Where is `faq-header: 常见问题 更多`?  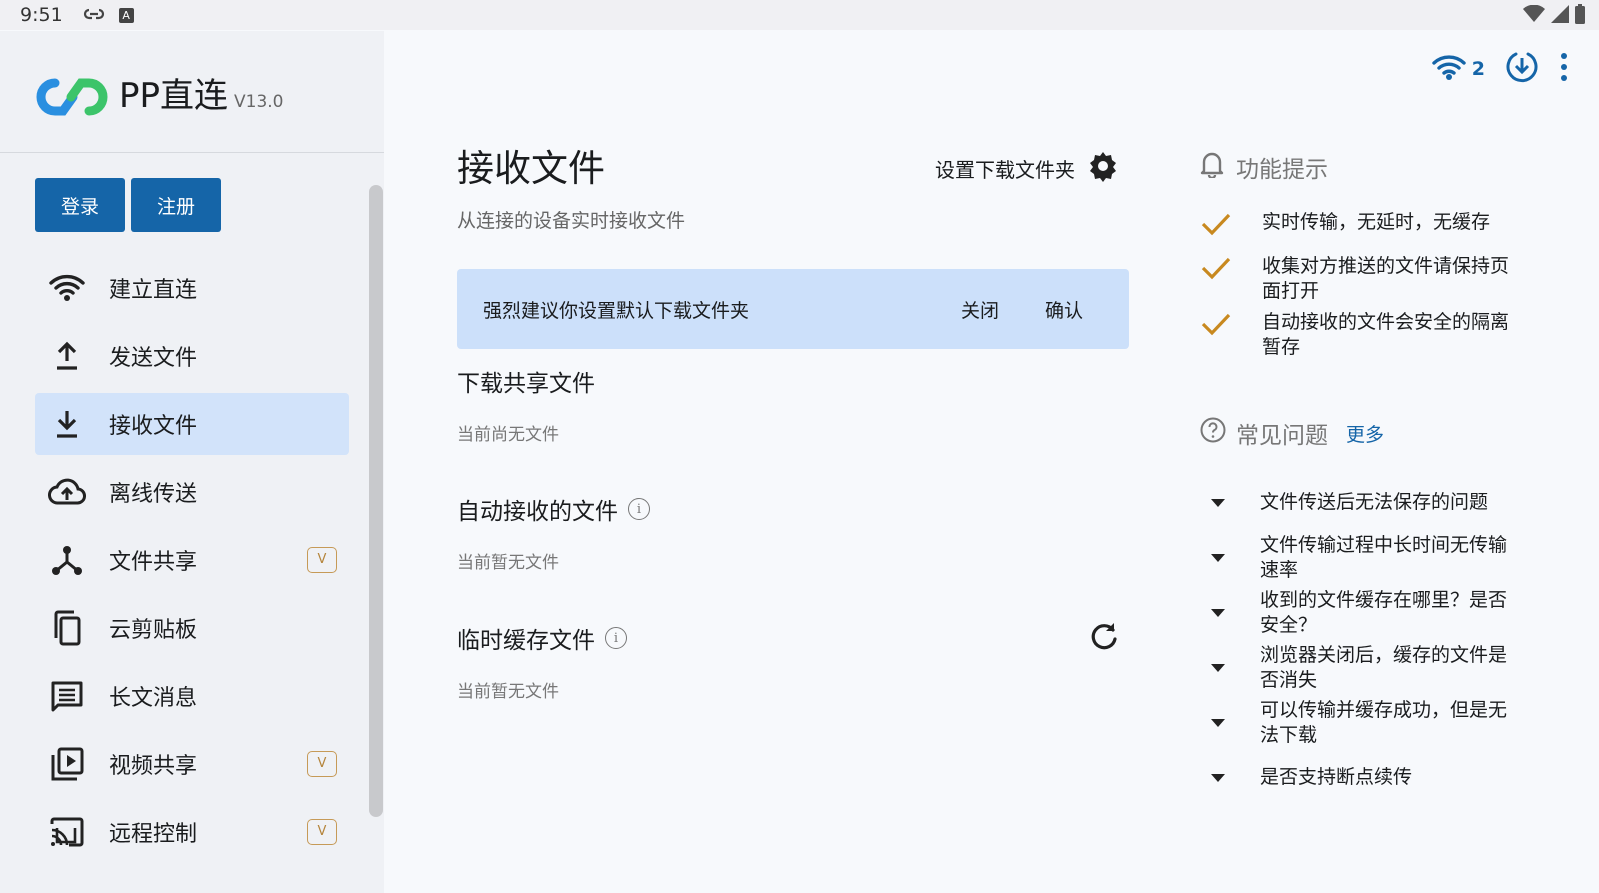 faq-header: 常见问题 更多 is located at coordinates (1292, 433).